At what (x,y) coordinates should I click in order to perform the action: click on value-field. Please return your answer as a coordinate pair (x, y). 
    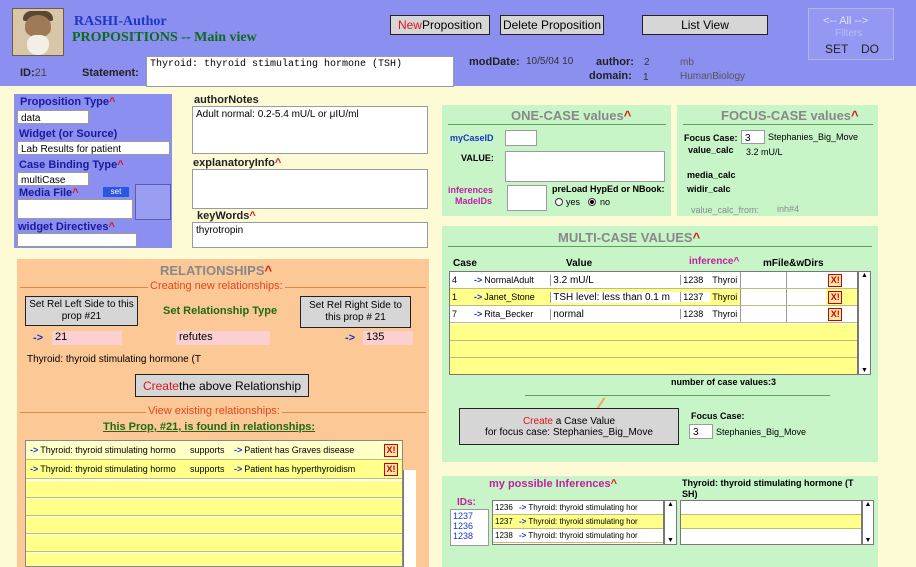
    Looking at the image, I should click on (585, 166).